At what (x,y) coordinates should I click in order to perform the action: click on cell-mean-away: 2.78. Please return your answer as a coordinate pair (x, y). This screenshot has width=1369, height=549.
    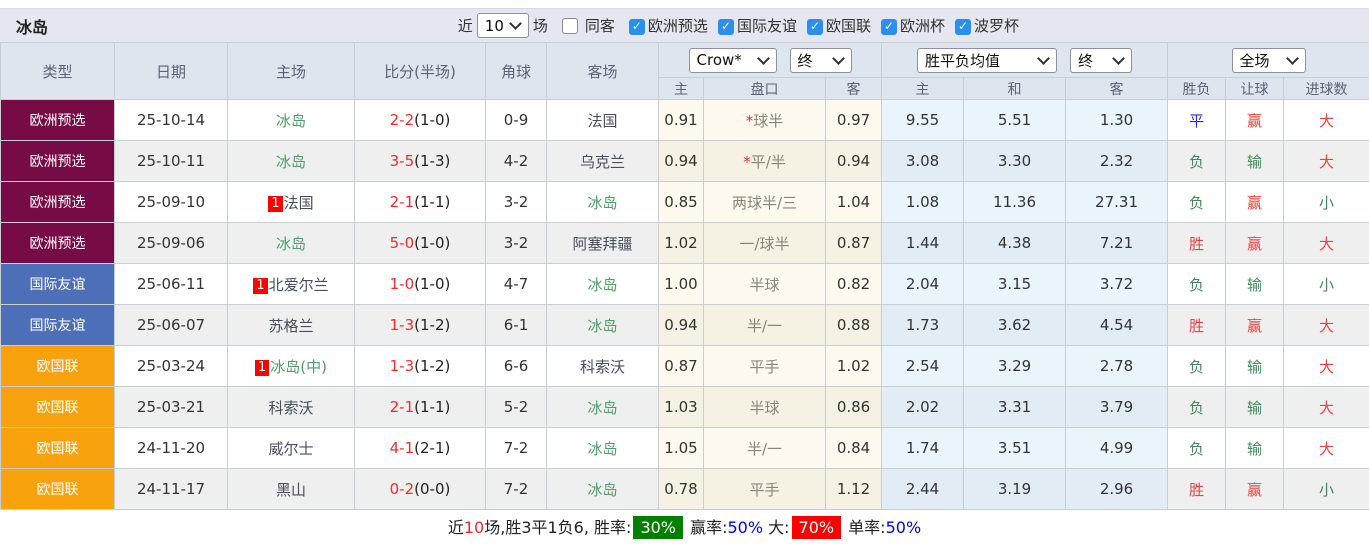
    Looking at the image, I should click on (1117, 366).